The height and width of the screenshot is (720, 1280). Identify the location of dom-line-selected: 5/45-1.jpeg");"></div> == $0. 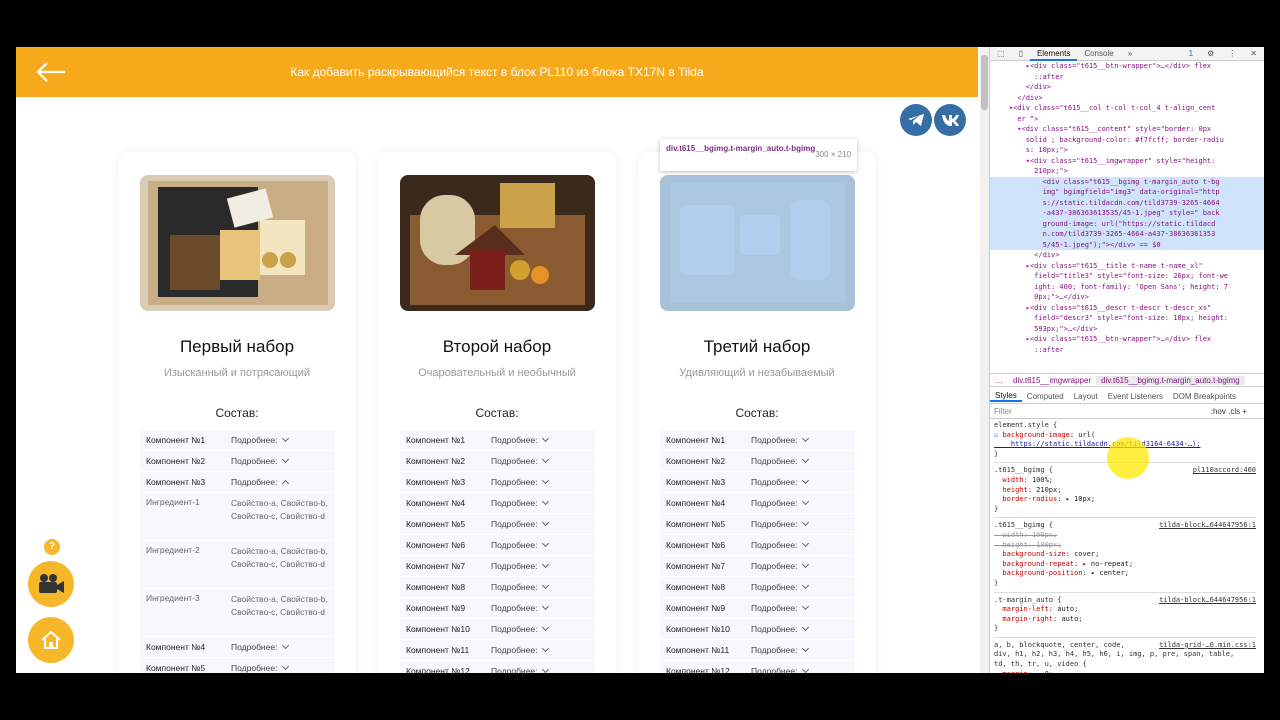
(1127, 244).